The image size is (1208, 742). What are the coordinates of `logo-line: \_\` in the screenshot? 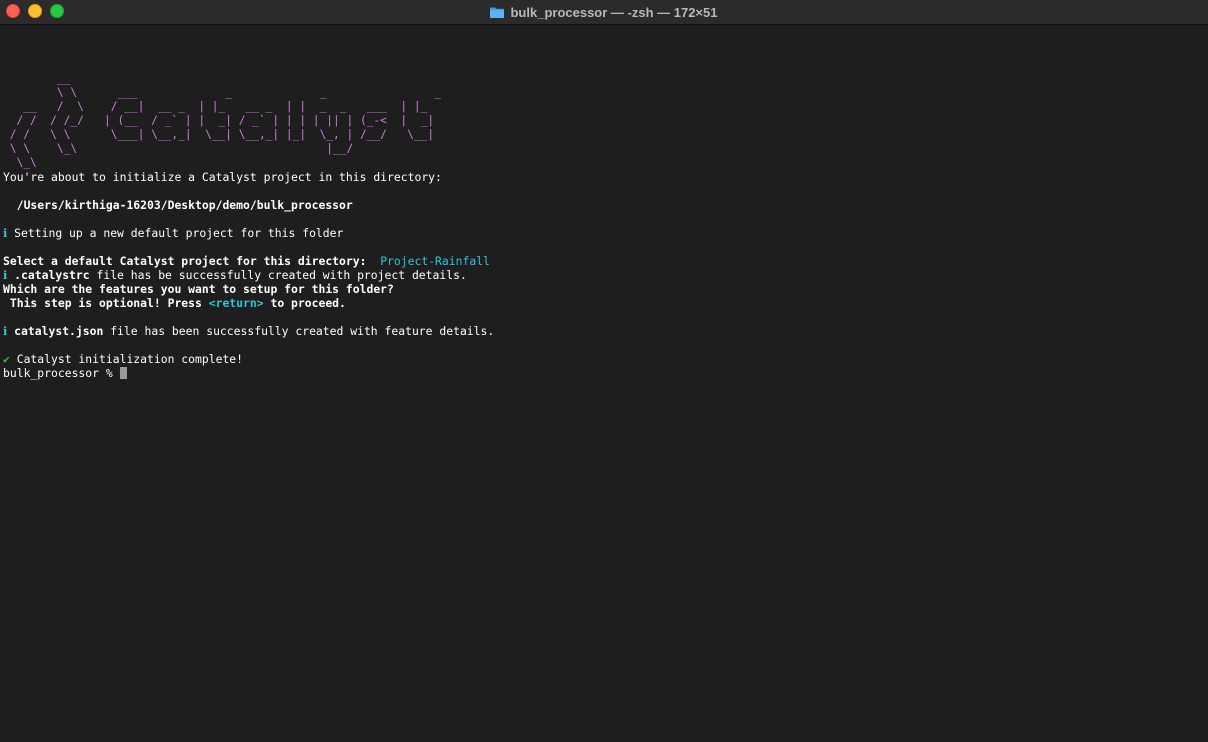 It's located at (20, 162).